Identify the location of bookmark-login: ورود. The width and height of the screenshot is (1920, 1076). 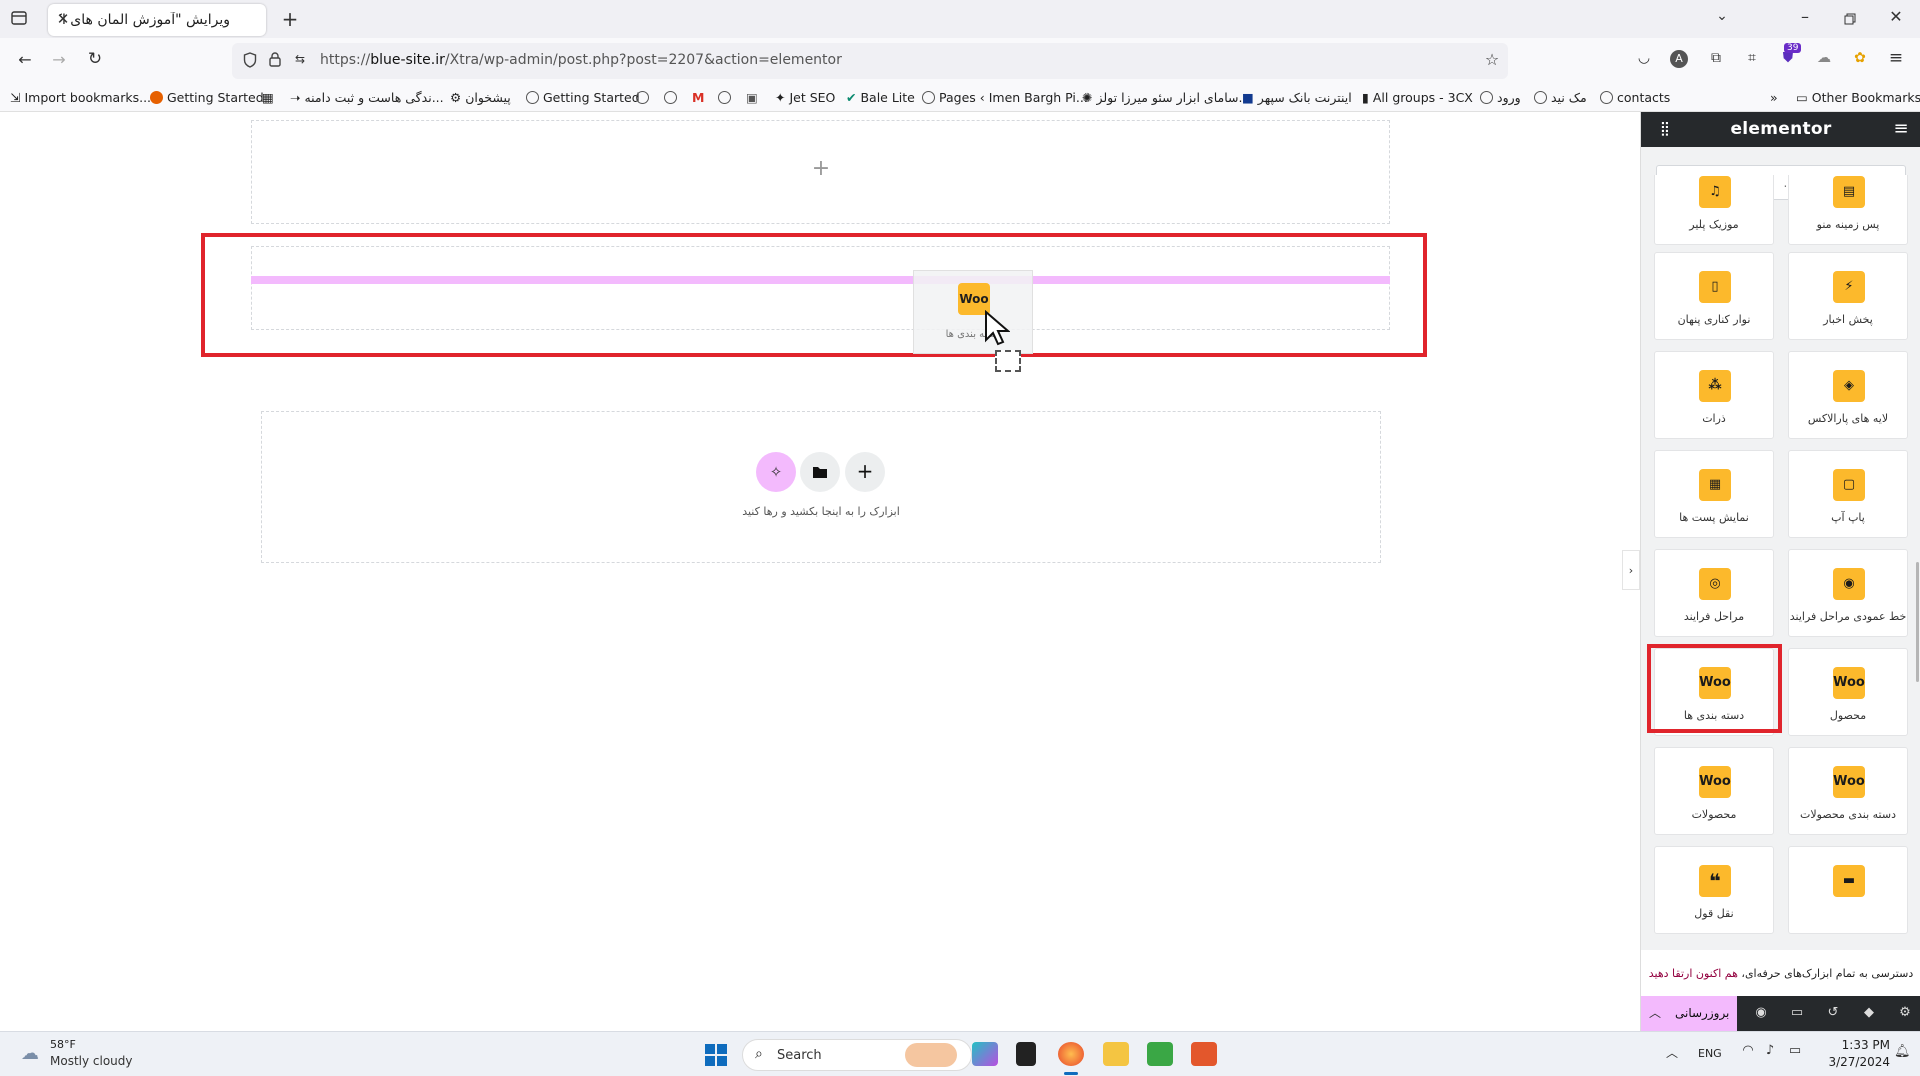
(1500, 97).